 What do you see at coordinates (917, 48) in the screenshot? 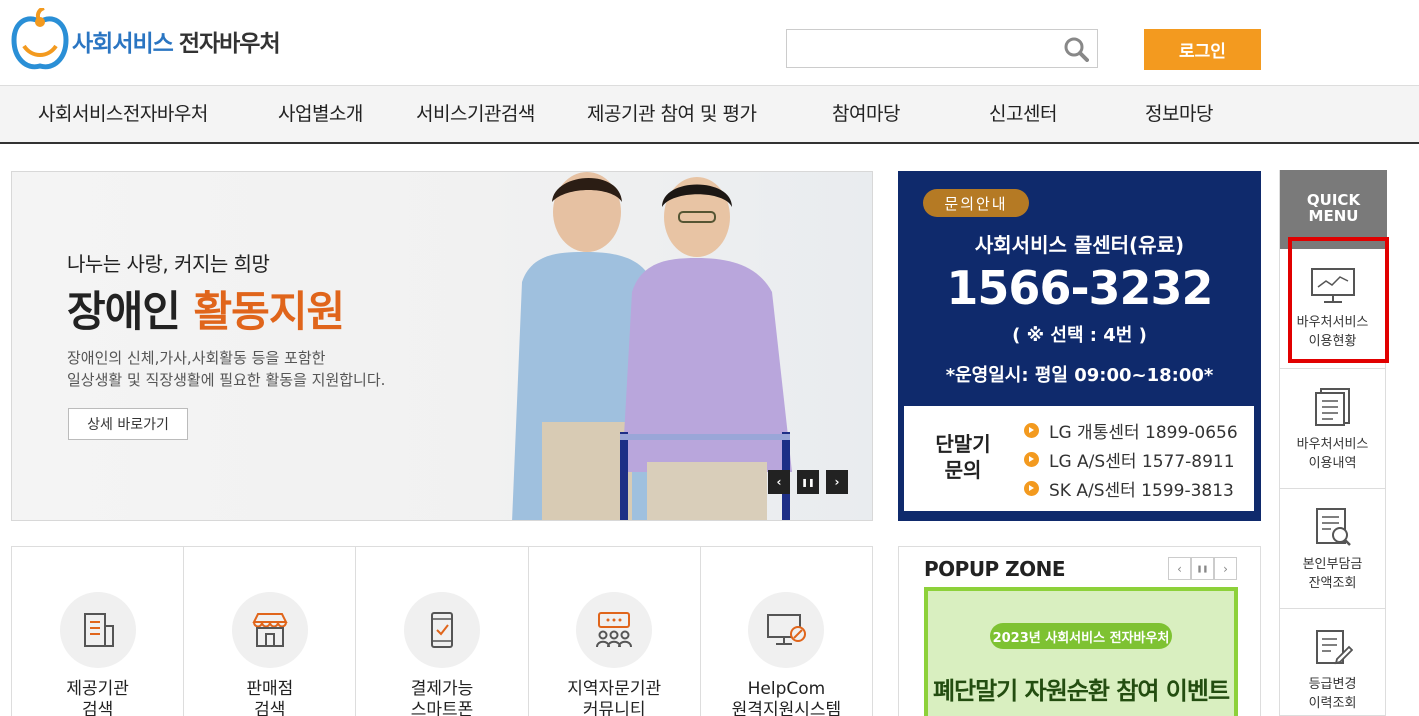
I see `search-input` at bounding box center [917, 48].